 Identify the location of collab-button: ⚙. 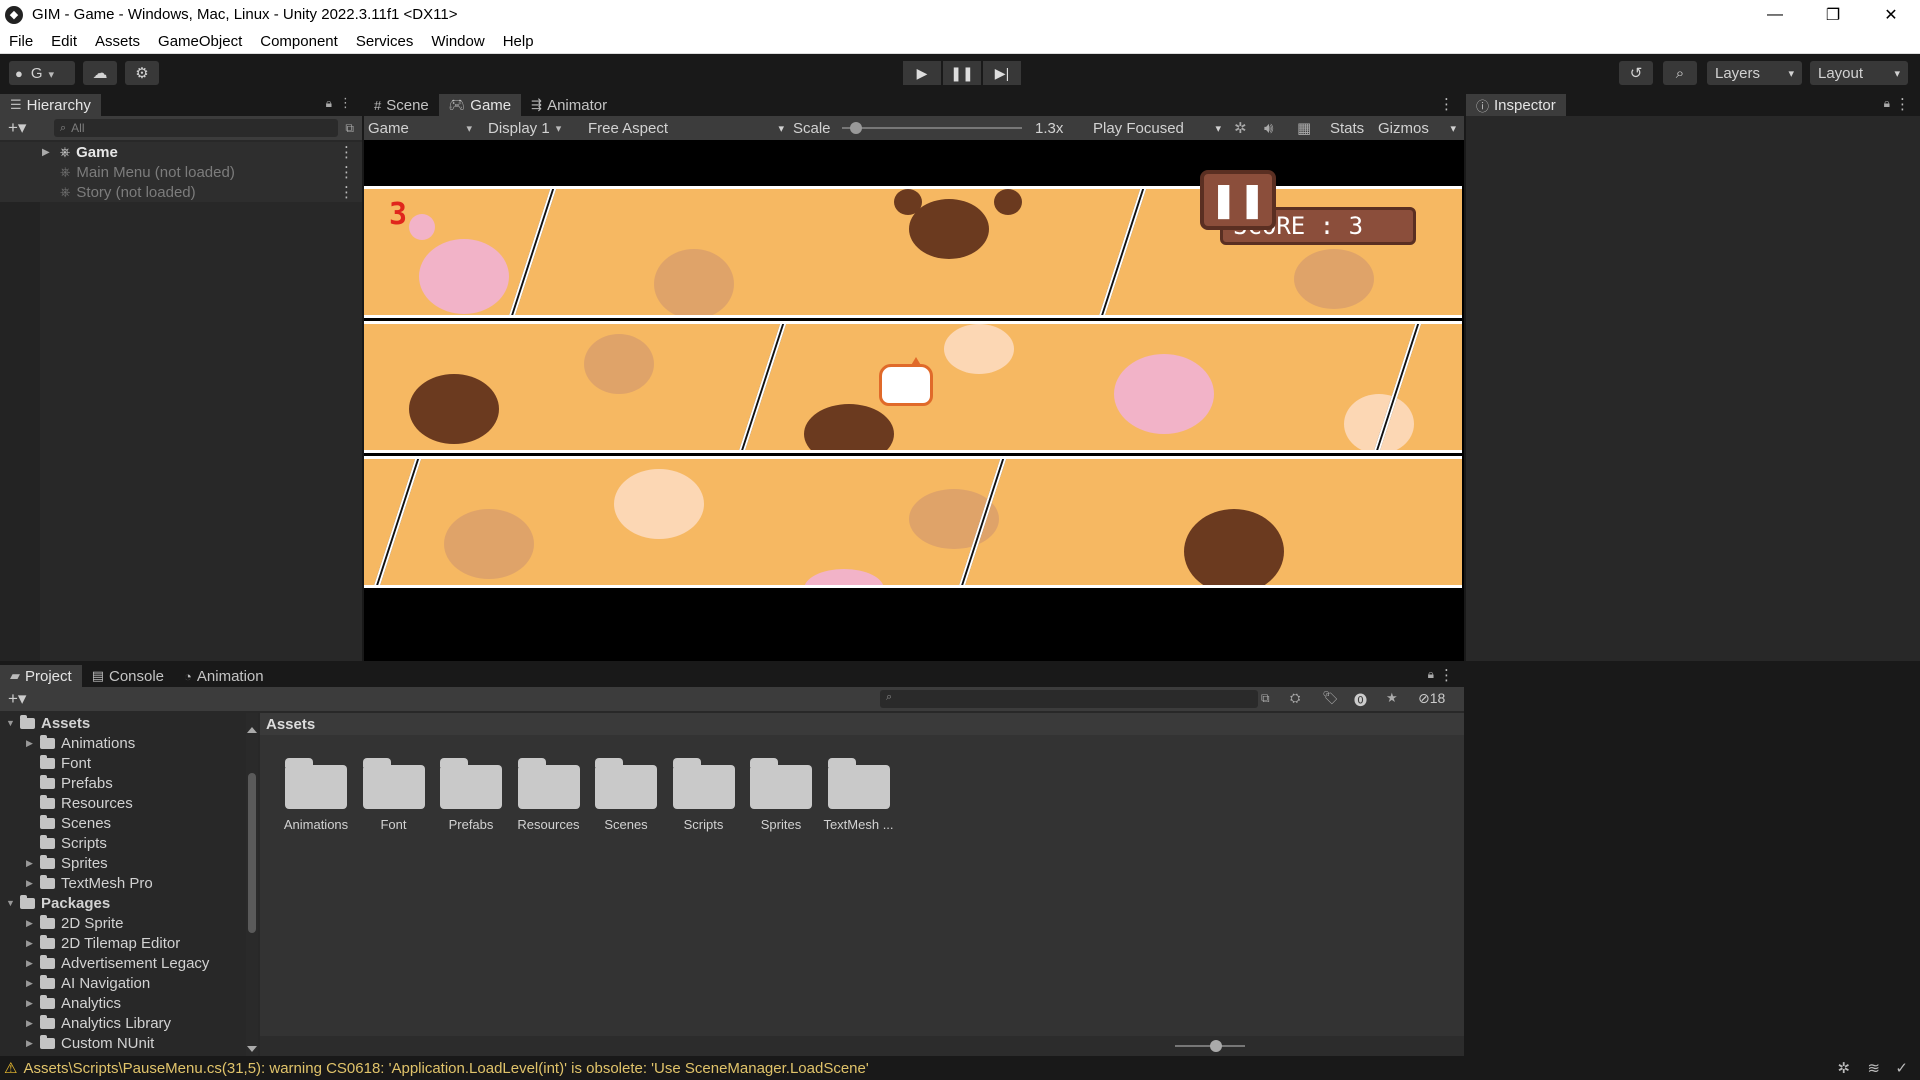
(142, 73).